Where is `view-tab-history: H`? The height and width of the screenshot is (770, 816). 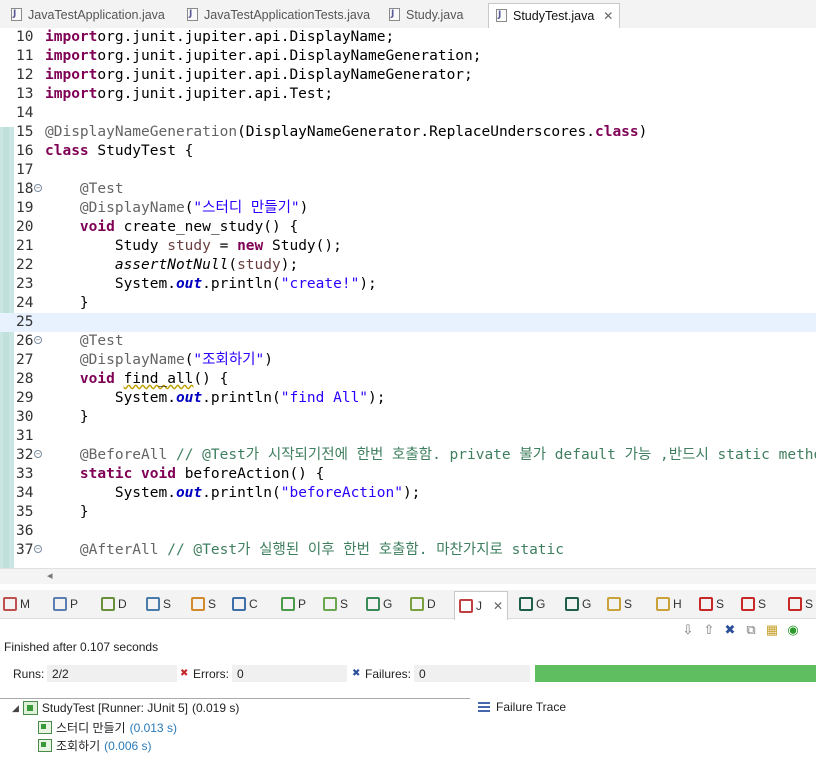 view-tab-history: H is located at coordinates (669, 604).